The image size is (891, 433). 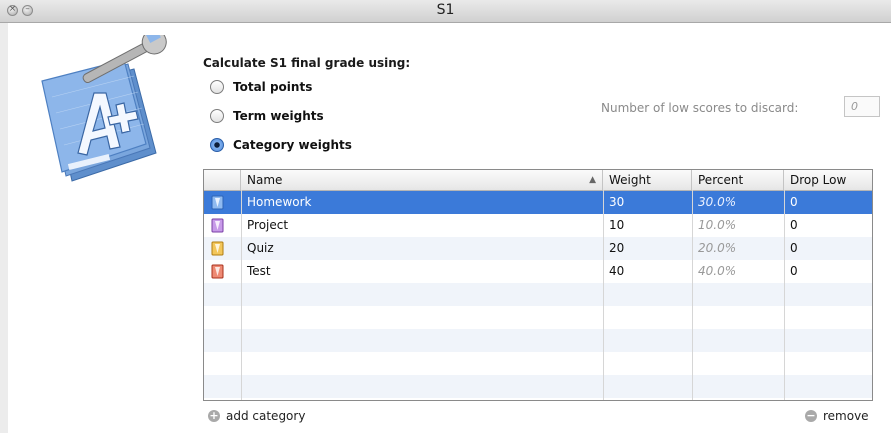 I want to click on quiz-notebook-icon, so click(x=217, y=248).